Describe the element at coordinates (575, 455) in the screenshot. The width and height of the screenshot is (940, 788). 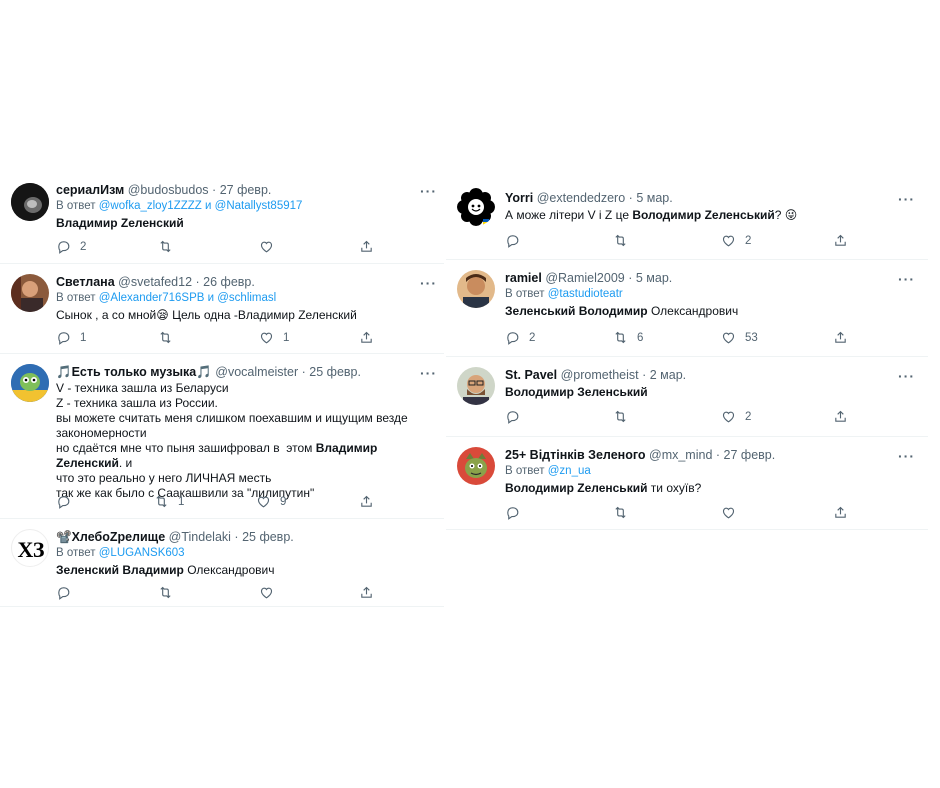
I see `author-name: 25+ Відтінків Зеленого` at that location.